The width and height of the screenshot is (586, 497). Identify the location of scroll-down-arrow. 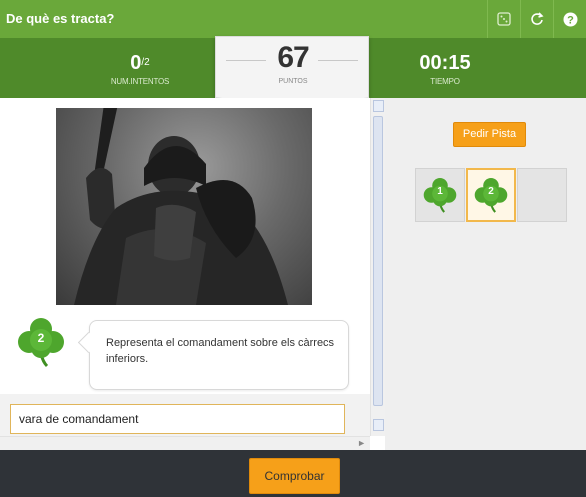
(378, 425).